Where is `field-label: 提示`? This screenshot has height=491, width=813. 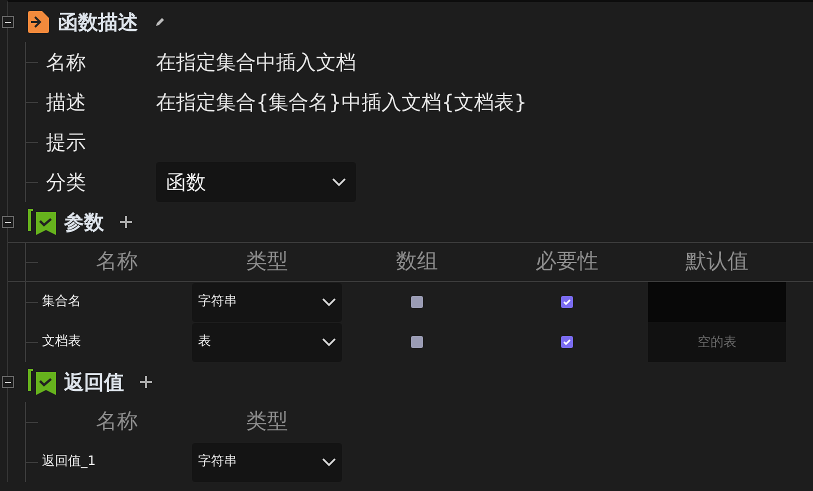 field-label: 提示 is located at coordinates (66, 142).